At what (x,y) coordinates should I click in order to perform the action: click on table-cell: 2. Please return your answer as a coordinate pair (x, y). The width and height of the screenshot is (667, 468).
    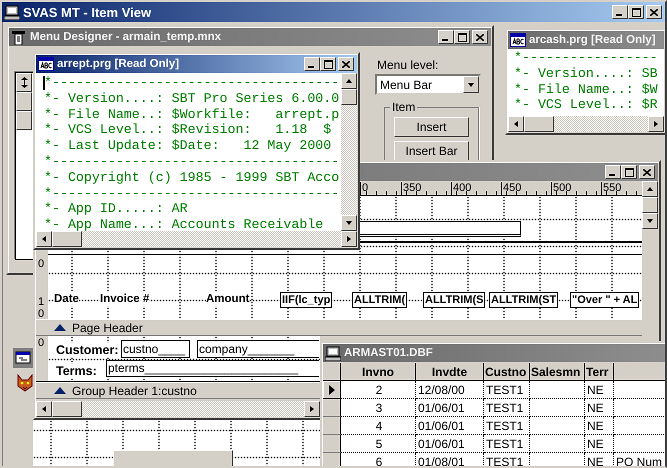
    Looking at the image, I should click on (378, 390).